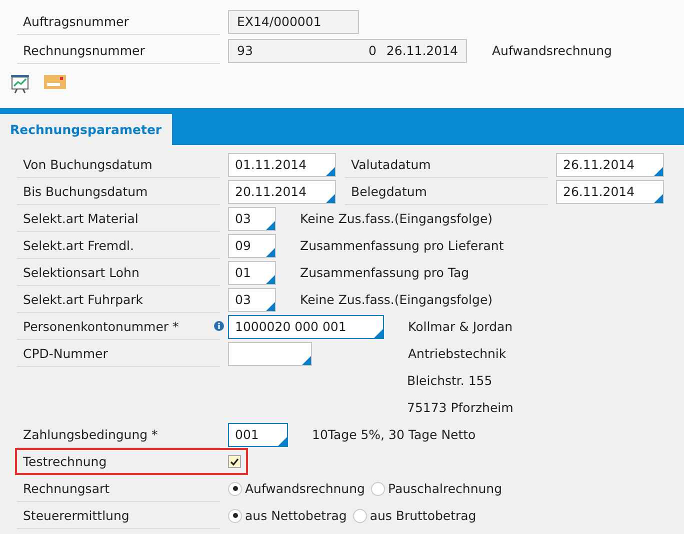 This screenshot has height=534, width=684. I want to click on field-label: Selekt.art Fremdl., so click(78, 245).